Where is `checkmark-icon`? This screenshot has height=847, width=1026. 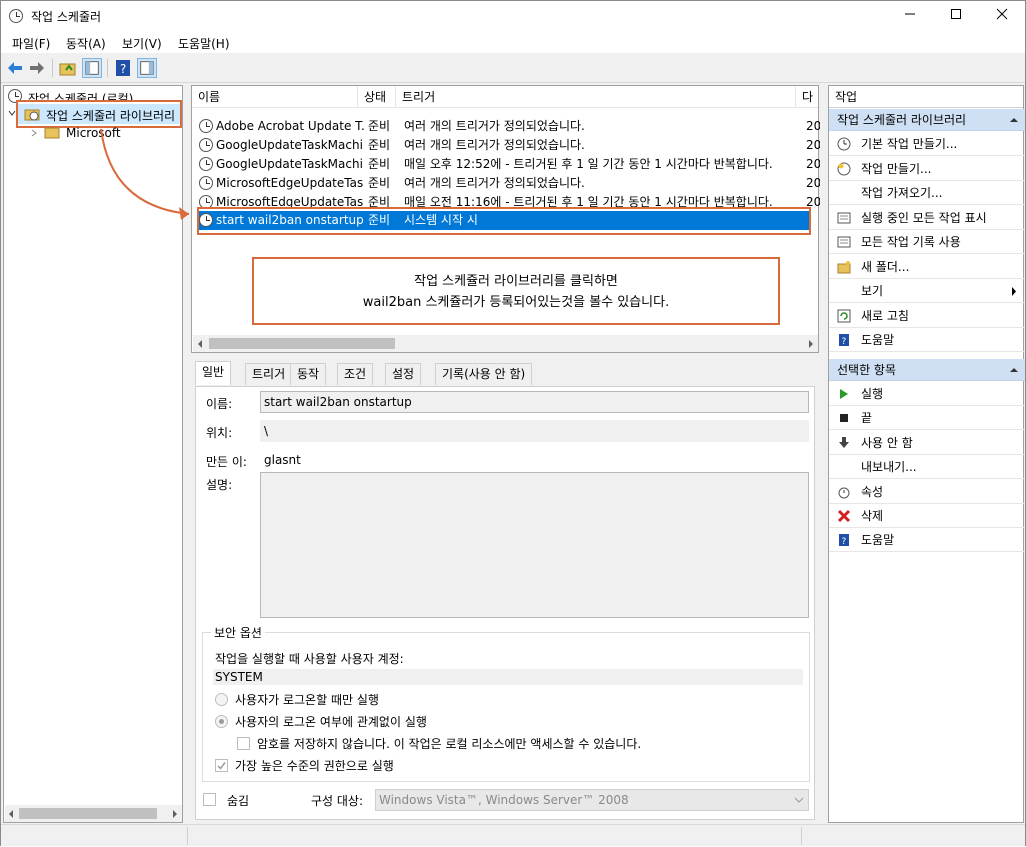
checkmark-icon is located at coordinates (221, 766).